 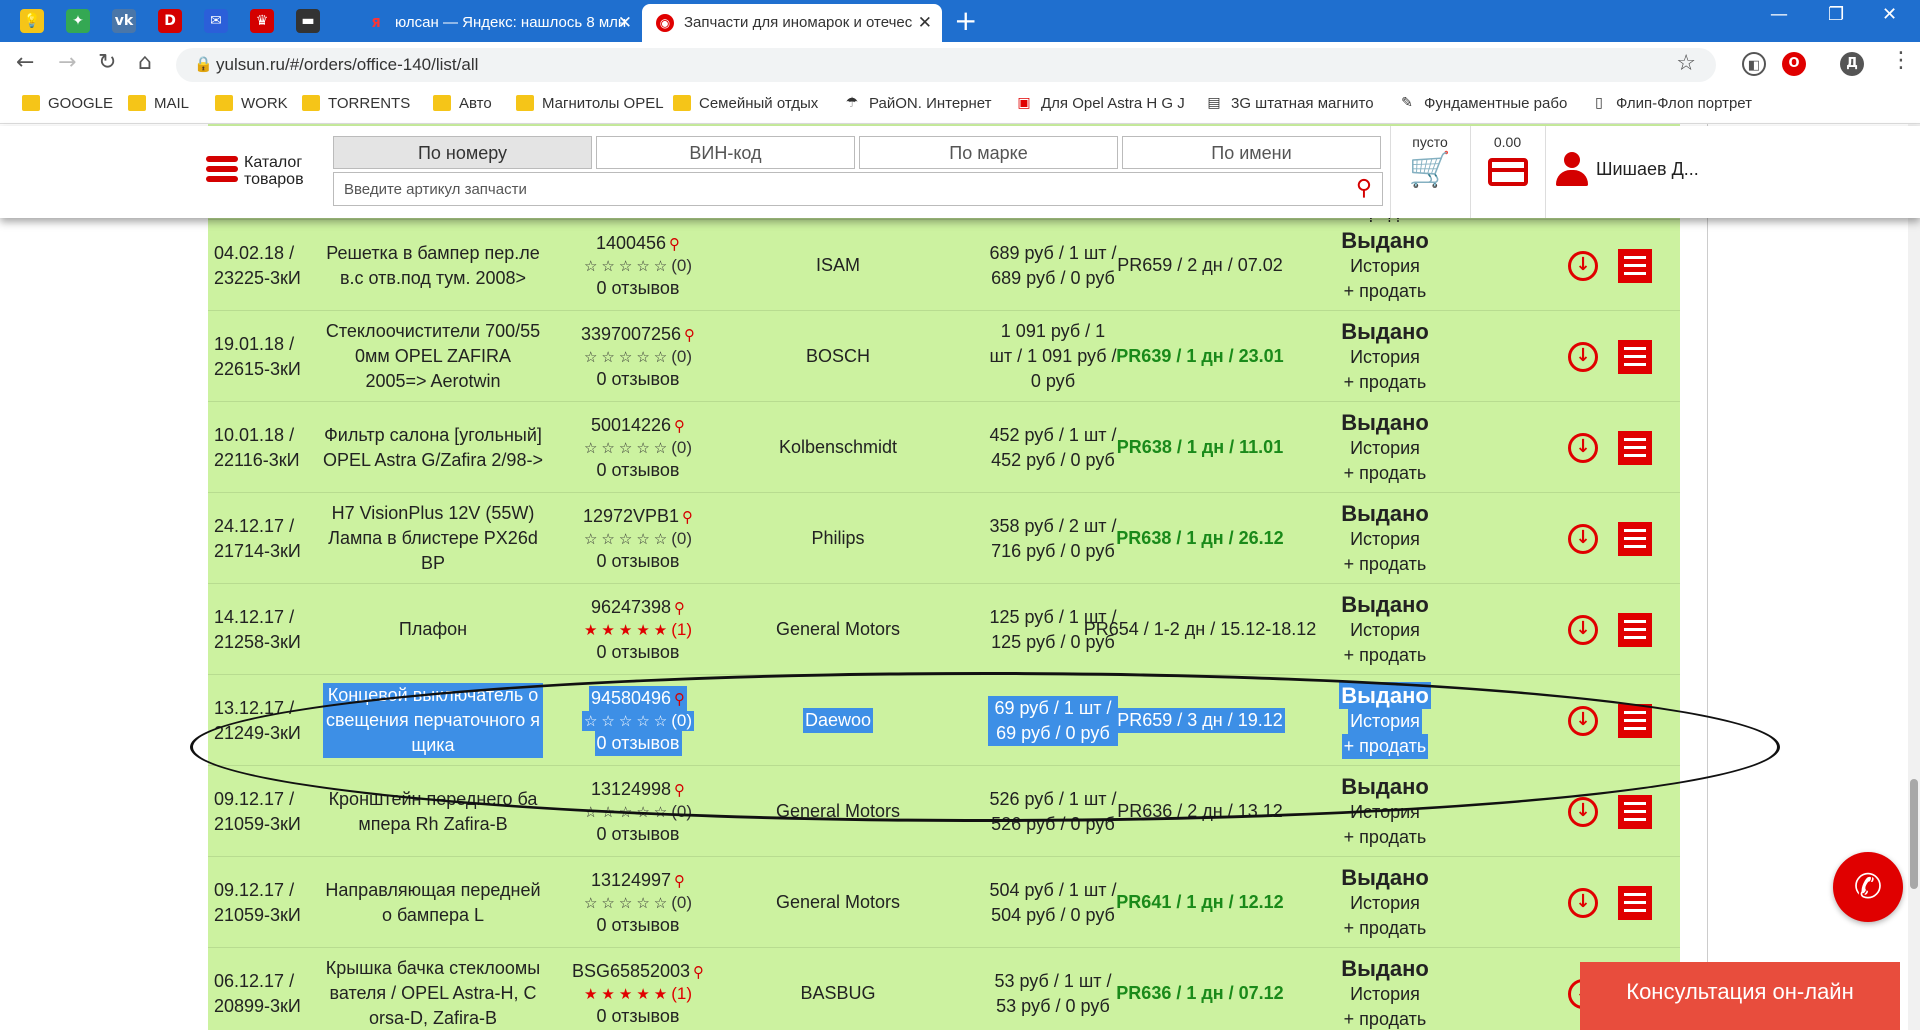 What do you see at coordinates (631, 880) in the screenshot?
I see `article-number: 13124997` at bounding box center [631, 880].